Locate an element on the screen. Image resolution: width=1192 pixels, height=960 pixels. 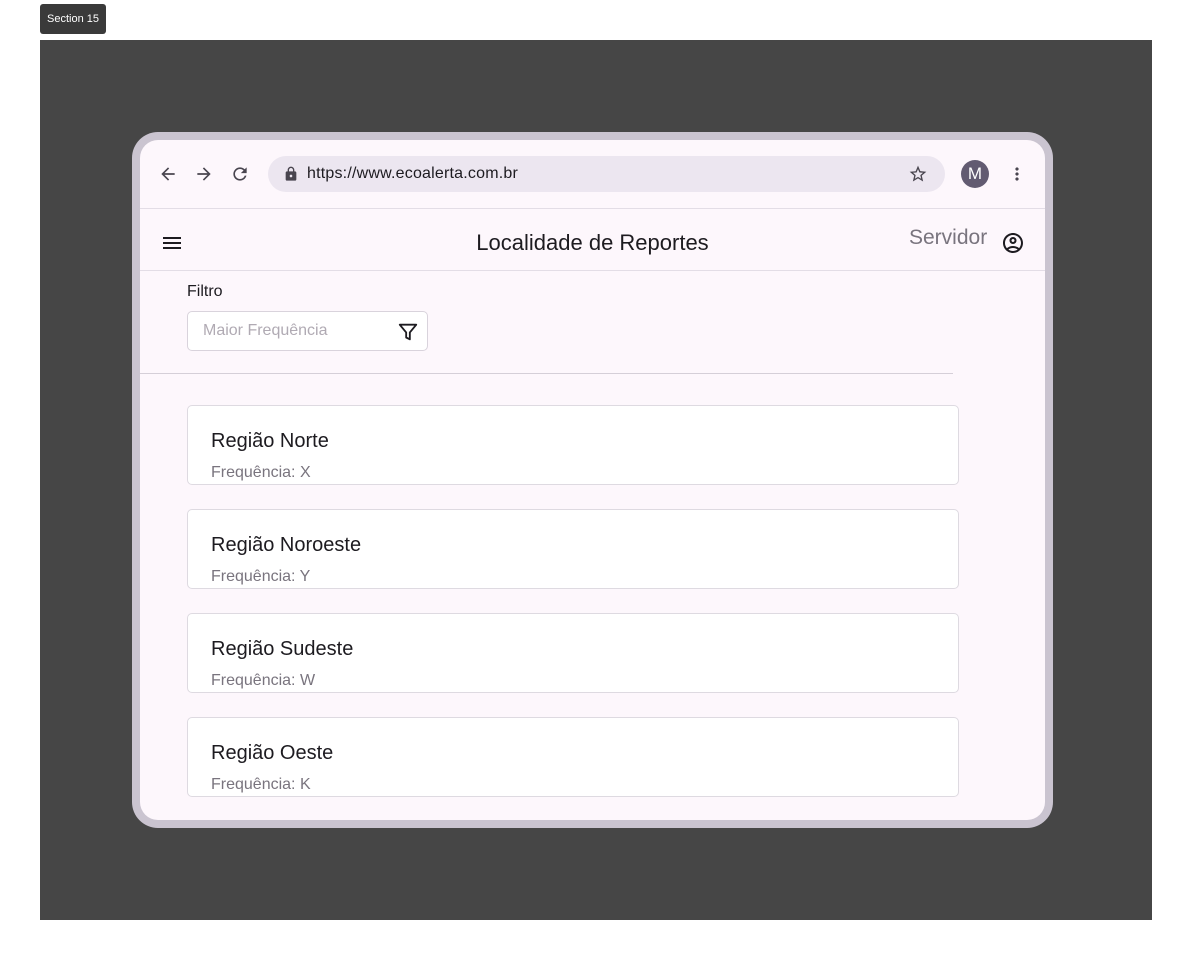
region-frequency: Frequência: W is located at coordinates (263, 680).